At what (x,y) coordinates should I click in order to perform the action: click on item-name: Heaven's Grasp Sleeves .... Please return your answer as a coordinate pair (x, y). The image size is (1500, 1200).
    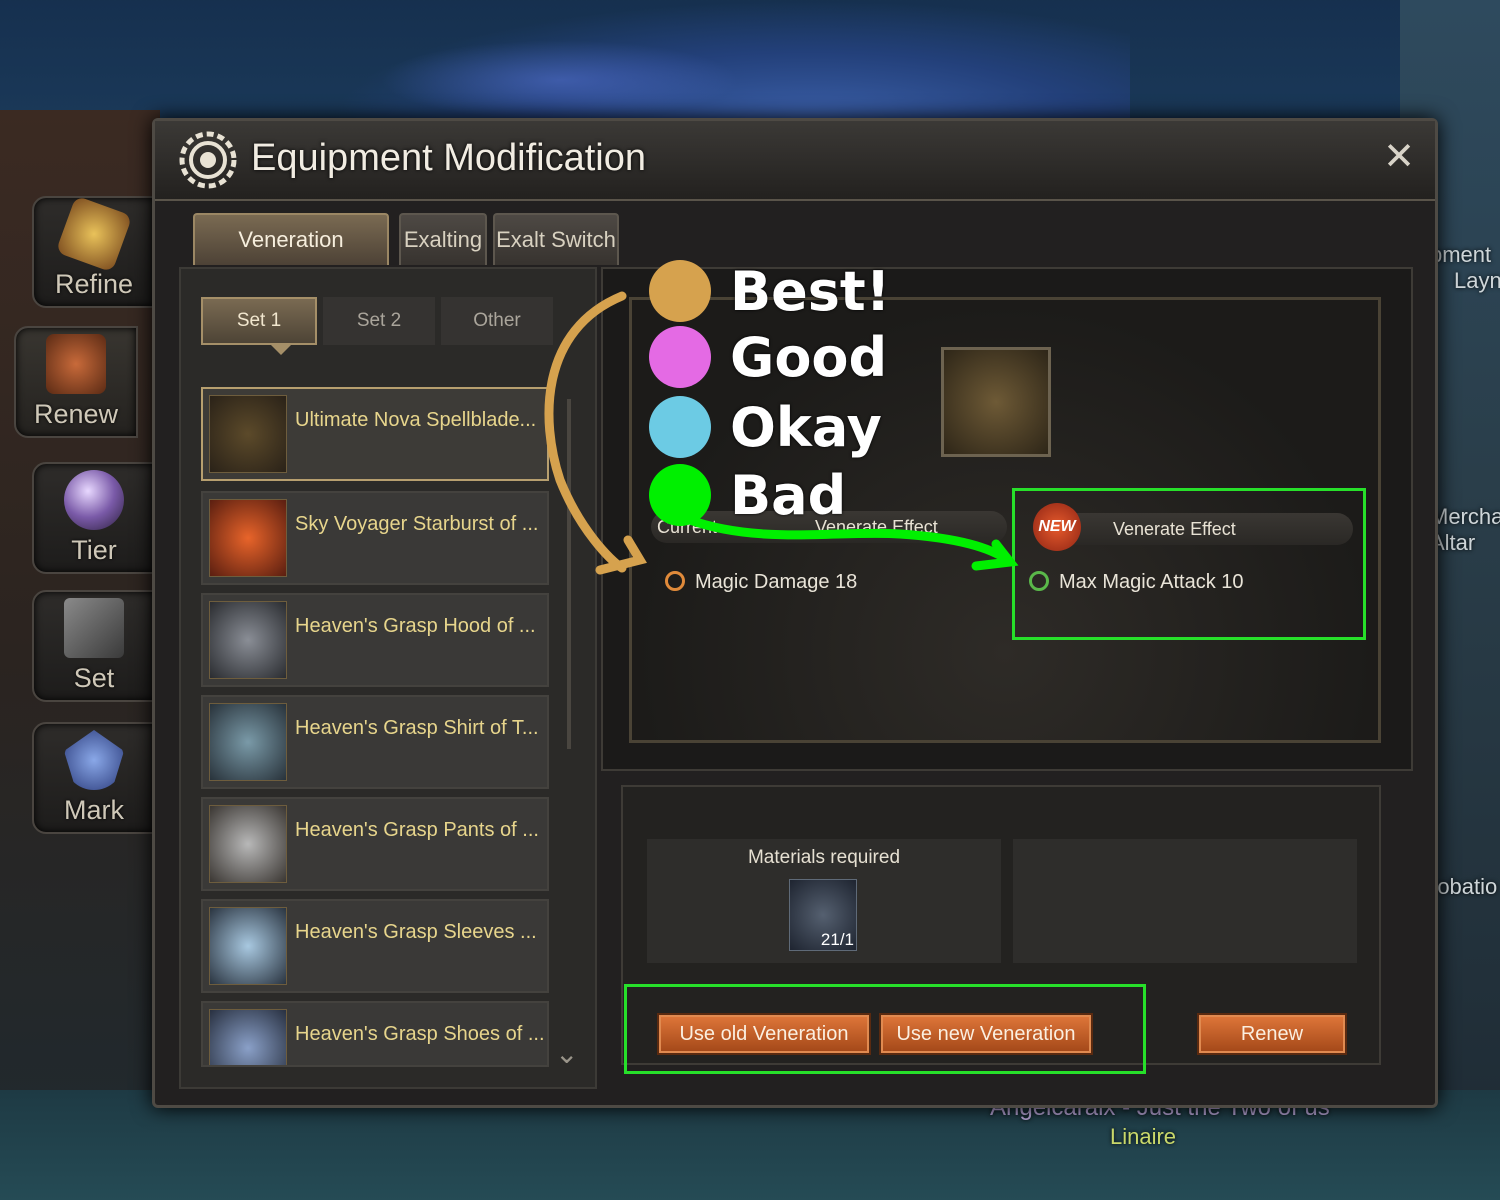
    Looking at the image, I should click on (416, 932).